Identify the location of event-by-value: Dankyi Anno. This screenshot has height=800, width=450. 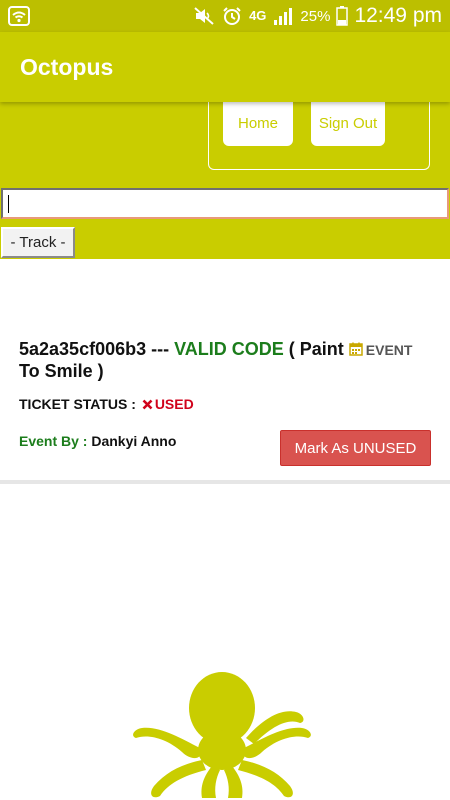
(134, 441).